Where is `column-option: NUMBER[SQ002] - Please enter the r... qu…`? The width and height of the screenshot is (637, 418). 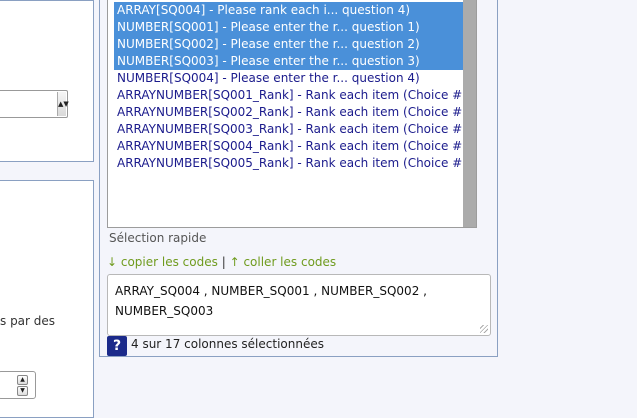
column-option: NUMBER[SQ002] - Please enter the r... qu… is located at coordinates (289, 44).